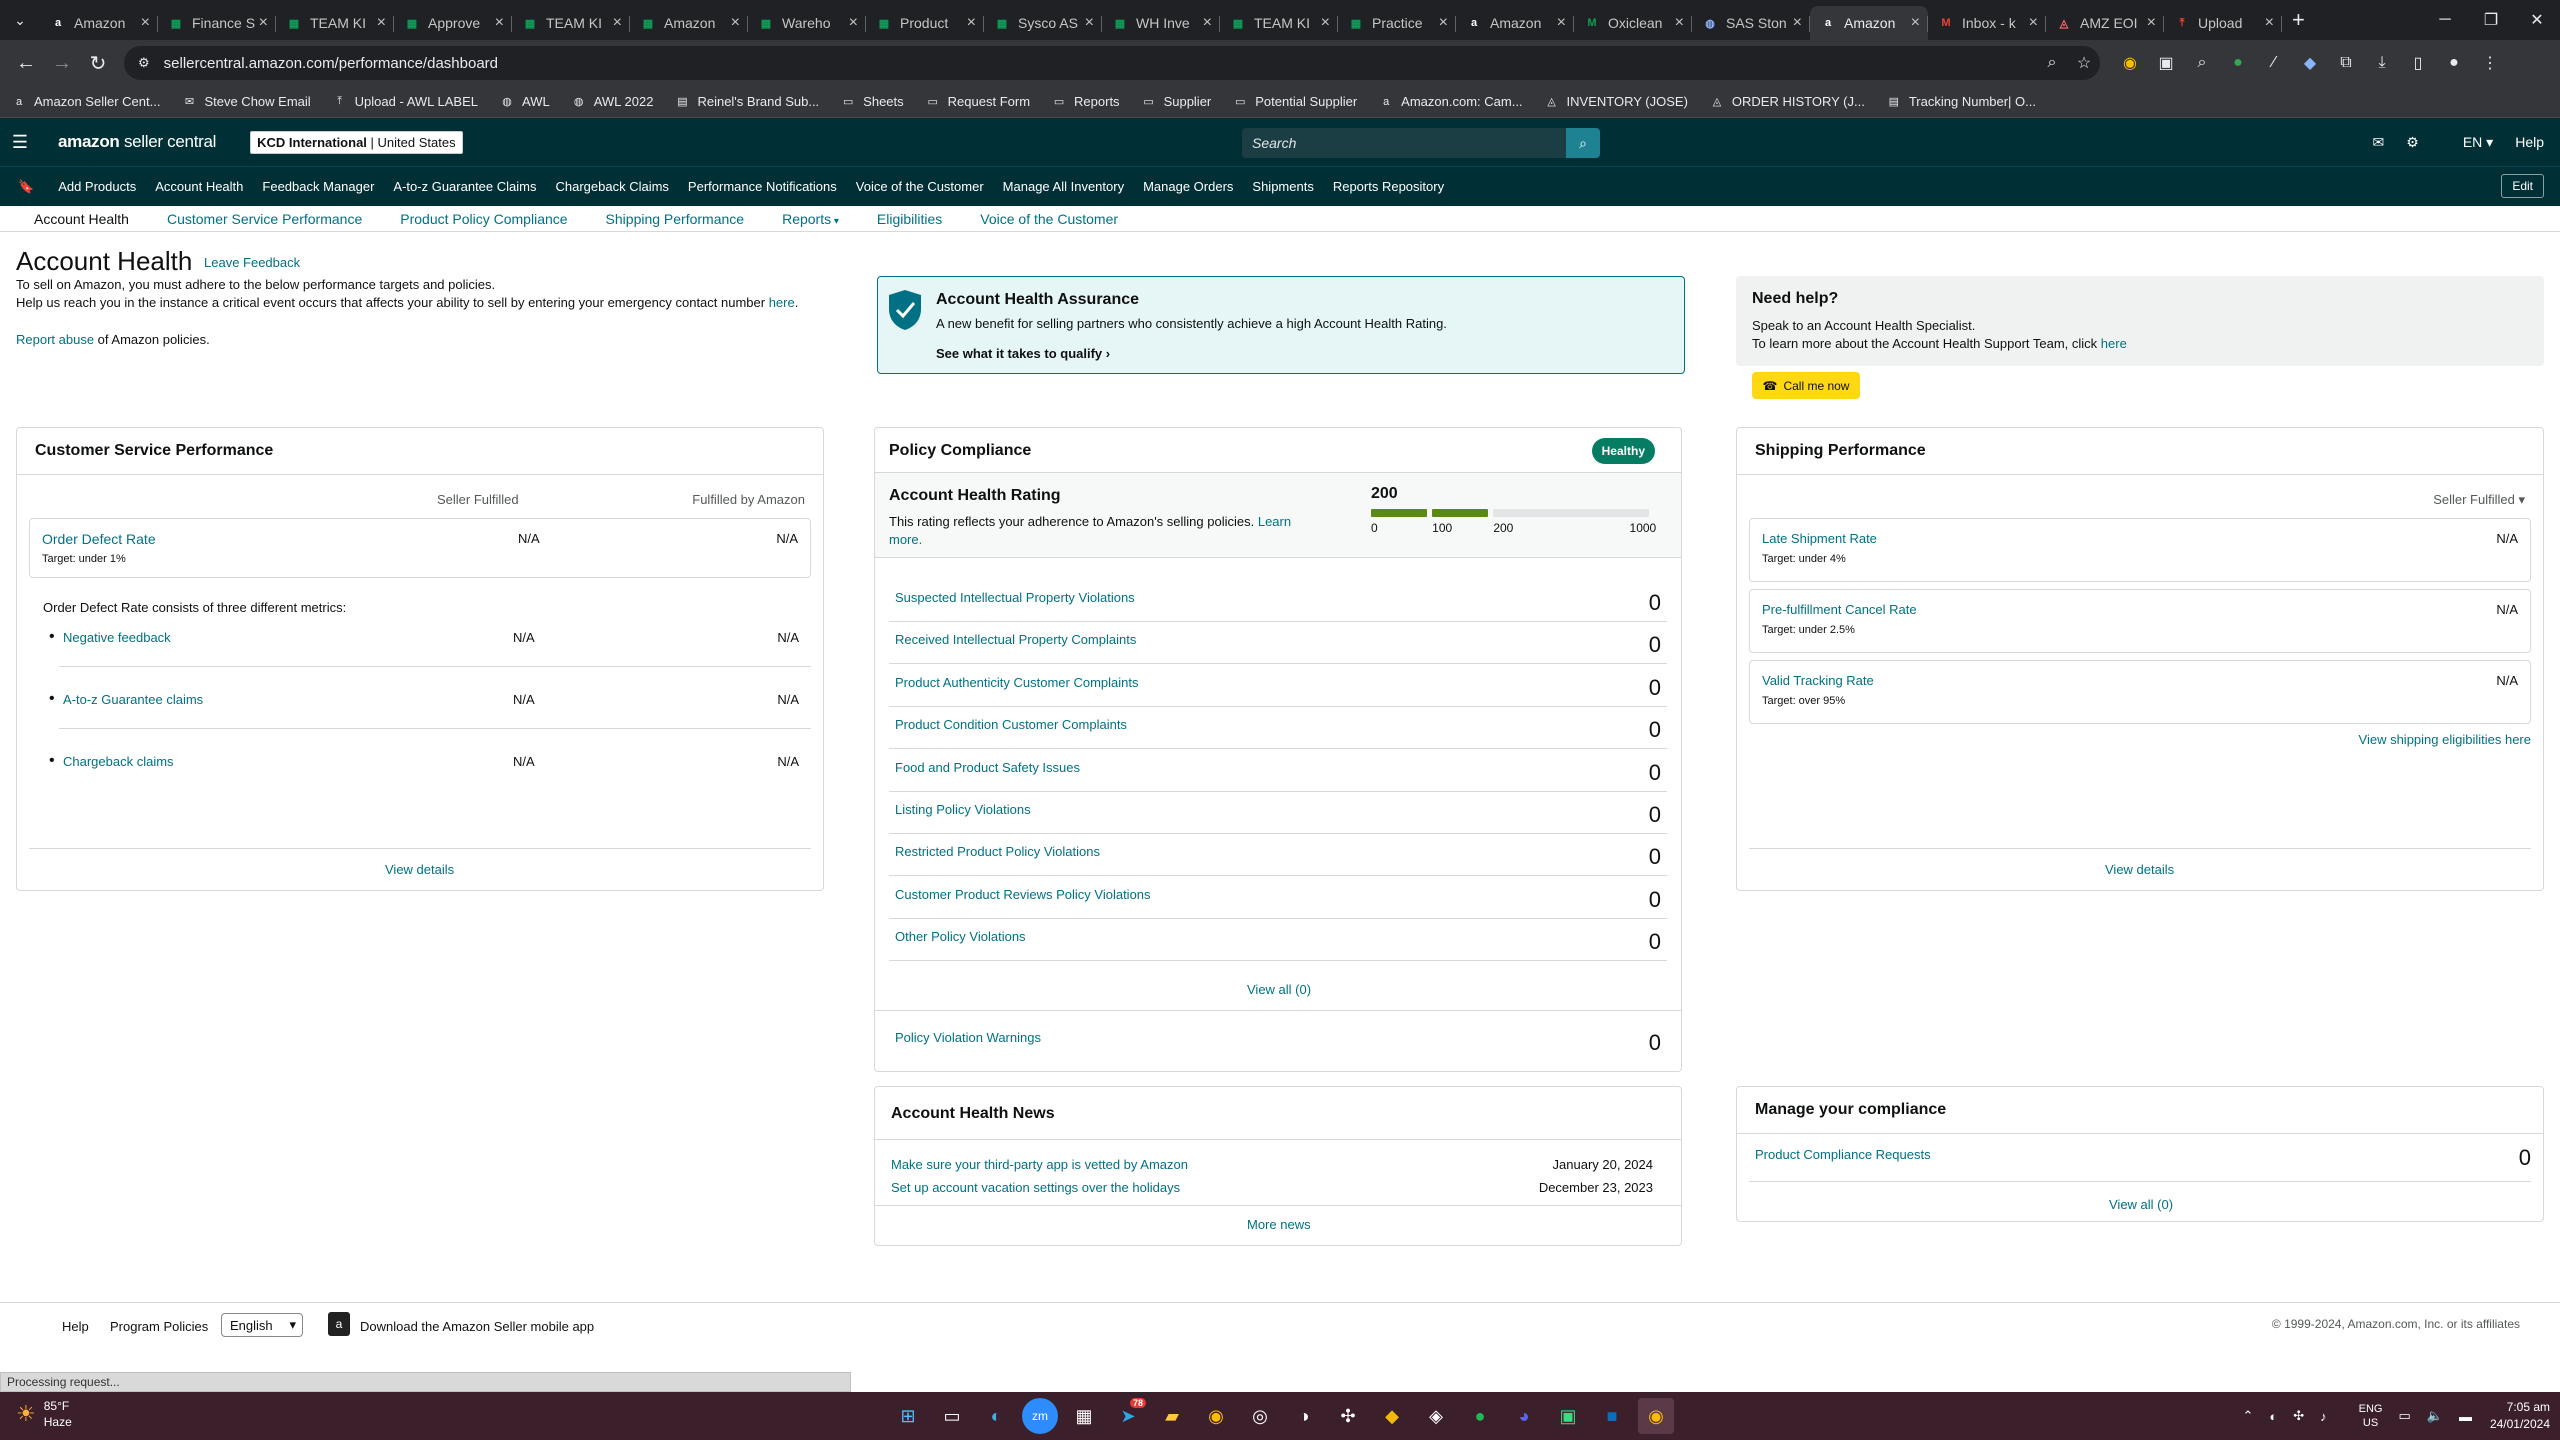 The height and width of the screenshot is (1440, 2560). I want to click on subnav-tab: Reports ▾, so click(810, 219).